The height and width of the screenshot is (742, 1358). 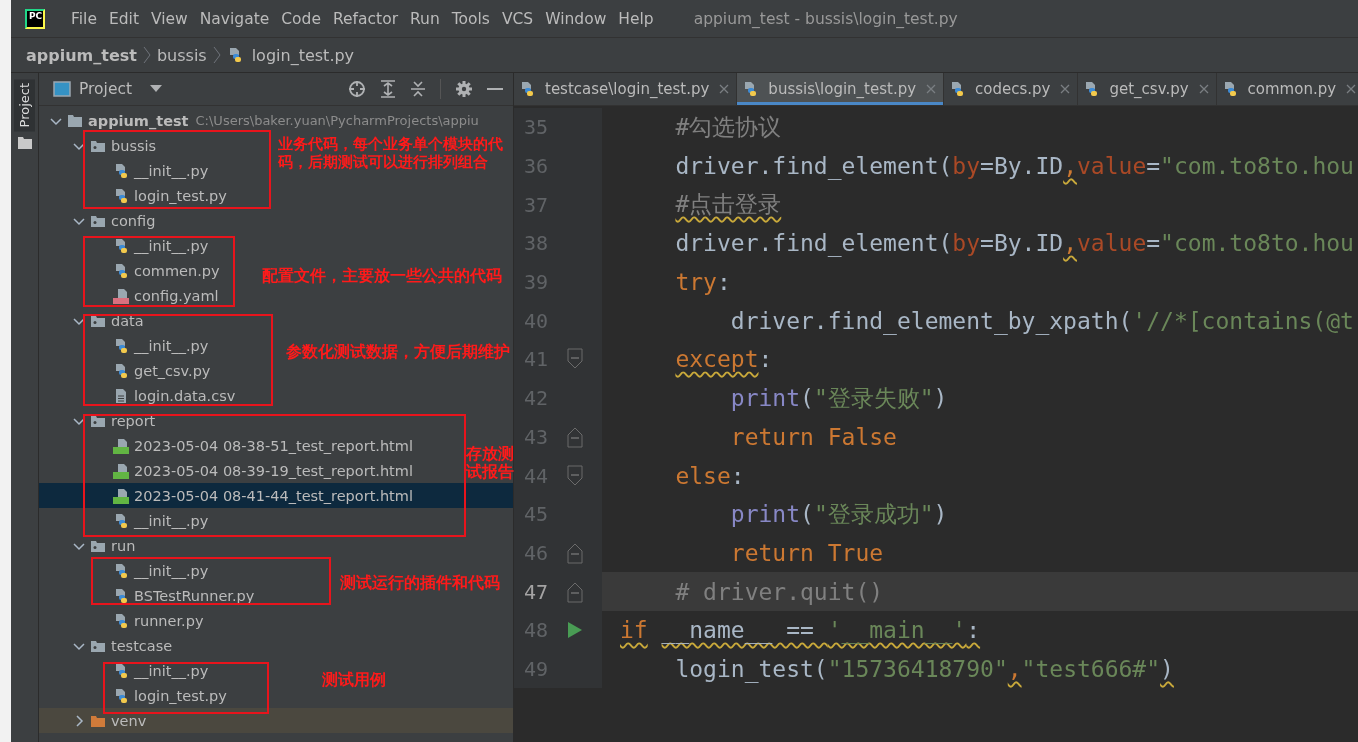 I want to click on menu-item: File, so click(x=84, y=18).